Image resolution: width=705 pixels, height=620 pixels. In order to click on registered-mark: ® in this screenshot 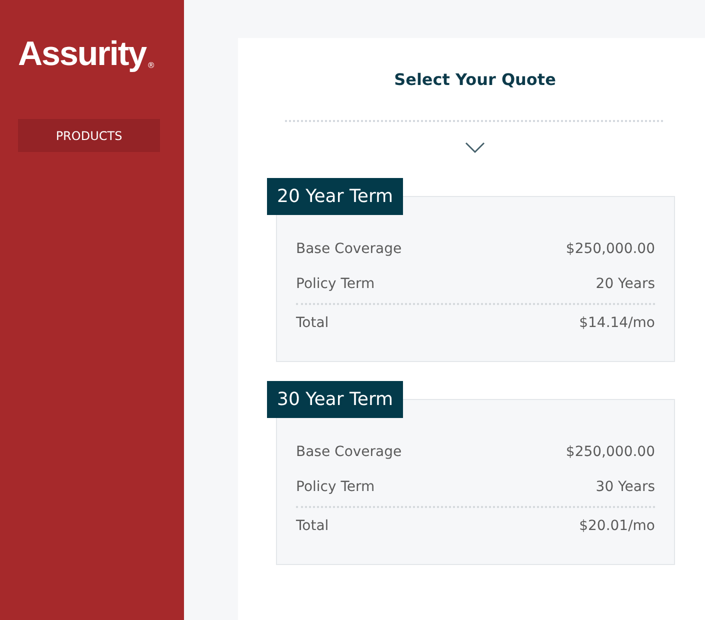, I will do `click(151, 66)`.